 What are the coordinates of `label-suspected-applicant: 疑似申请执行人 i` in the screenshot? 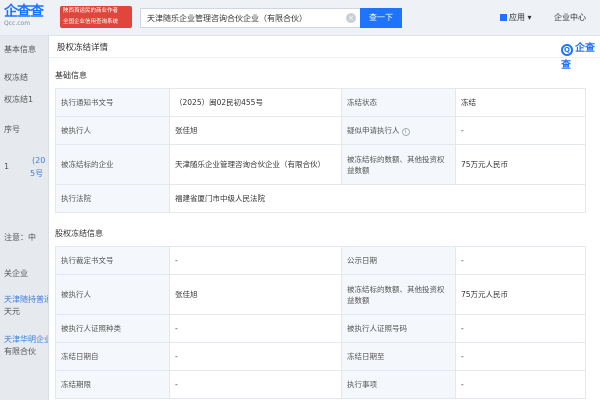 It's located at (398, 130).